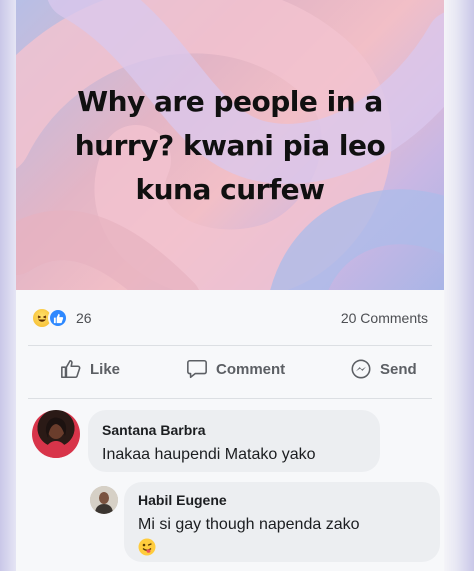  Describe the element at coordinates (147, 550) in the screenshot. I see `winking-tongue-emoji-icon` at that location.